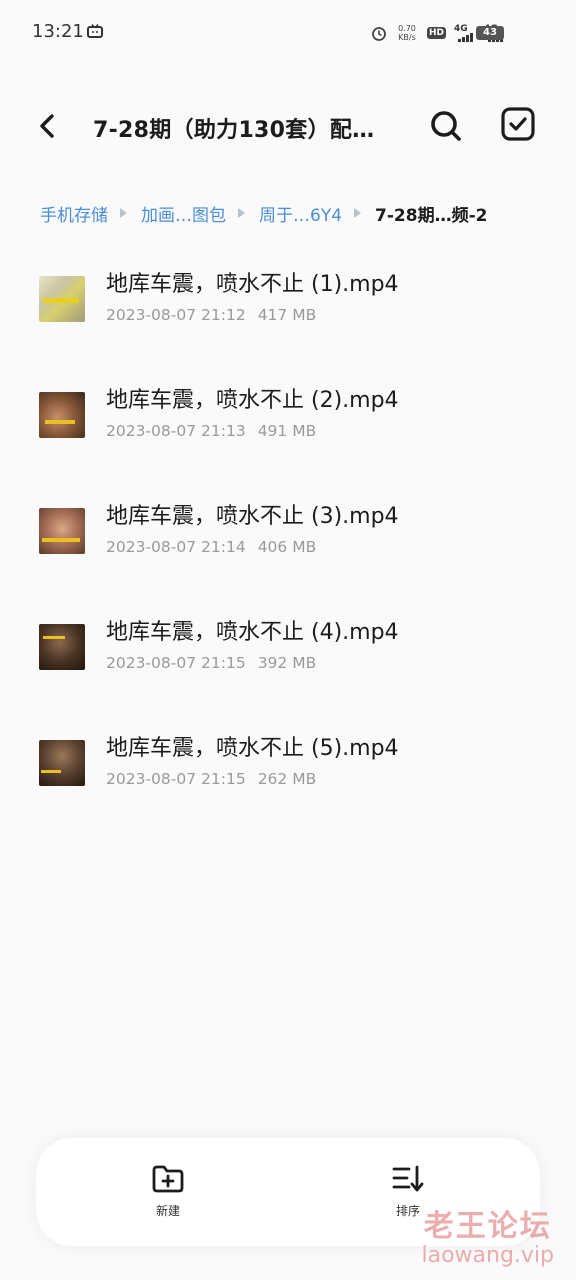 The height and width of the screenshot is (1280, 576). What do you see at coordinates (176, 547) in the screenshot?
I see `file-date: 2023-08-07 21:14` at bounding box center [176, 547].